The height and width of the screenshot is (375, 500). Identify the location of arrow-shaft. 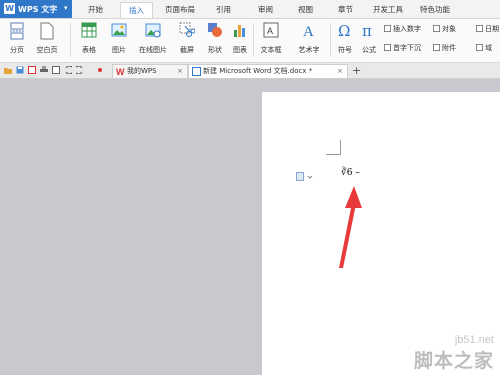
(347, 235).